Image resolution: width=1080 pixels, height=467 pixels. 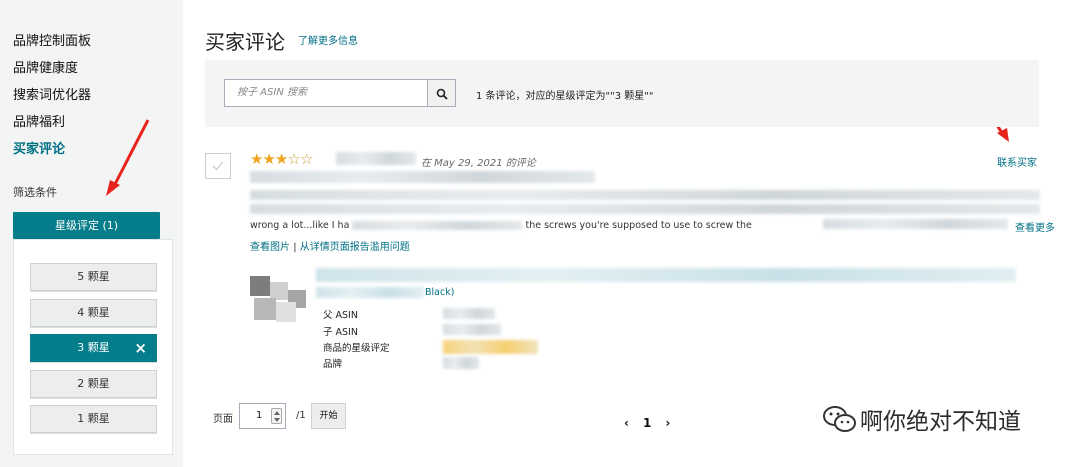 I want to click on product-variant-redacted, so click(x=370, y=292).